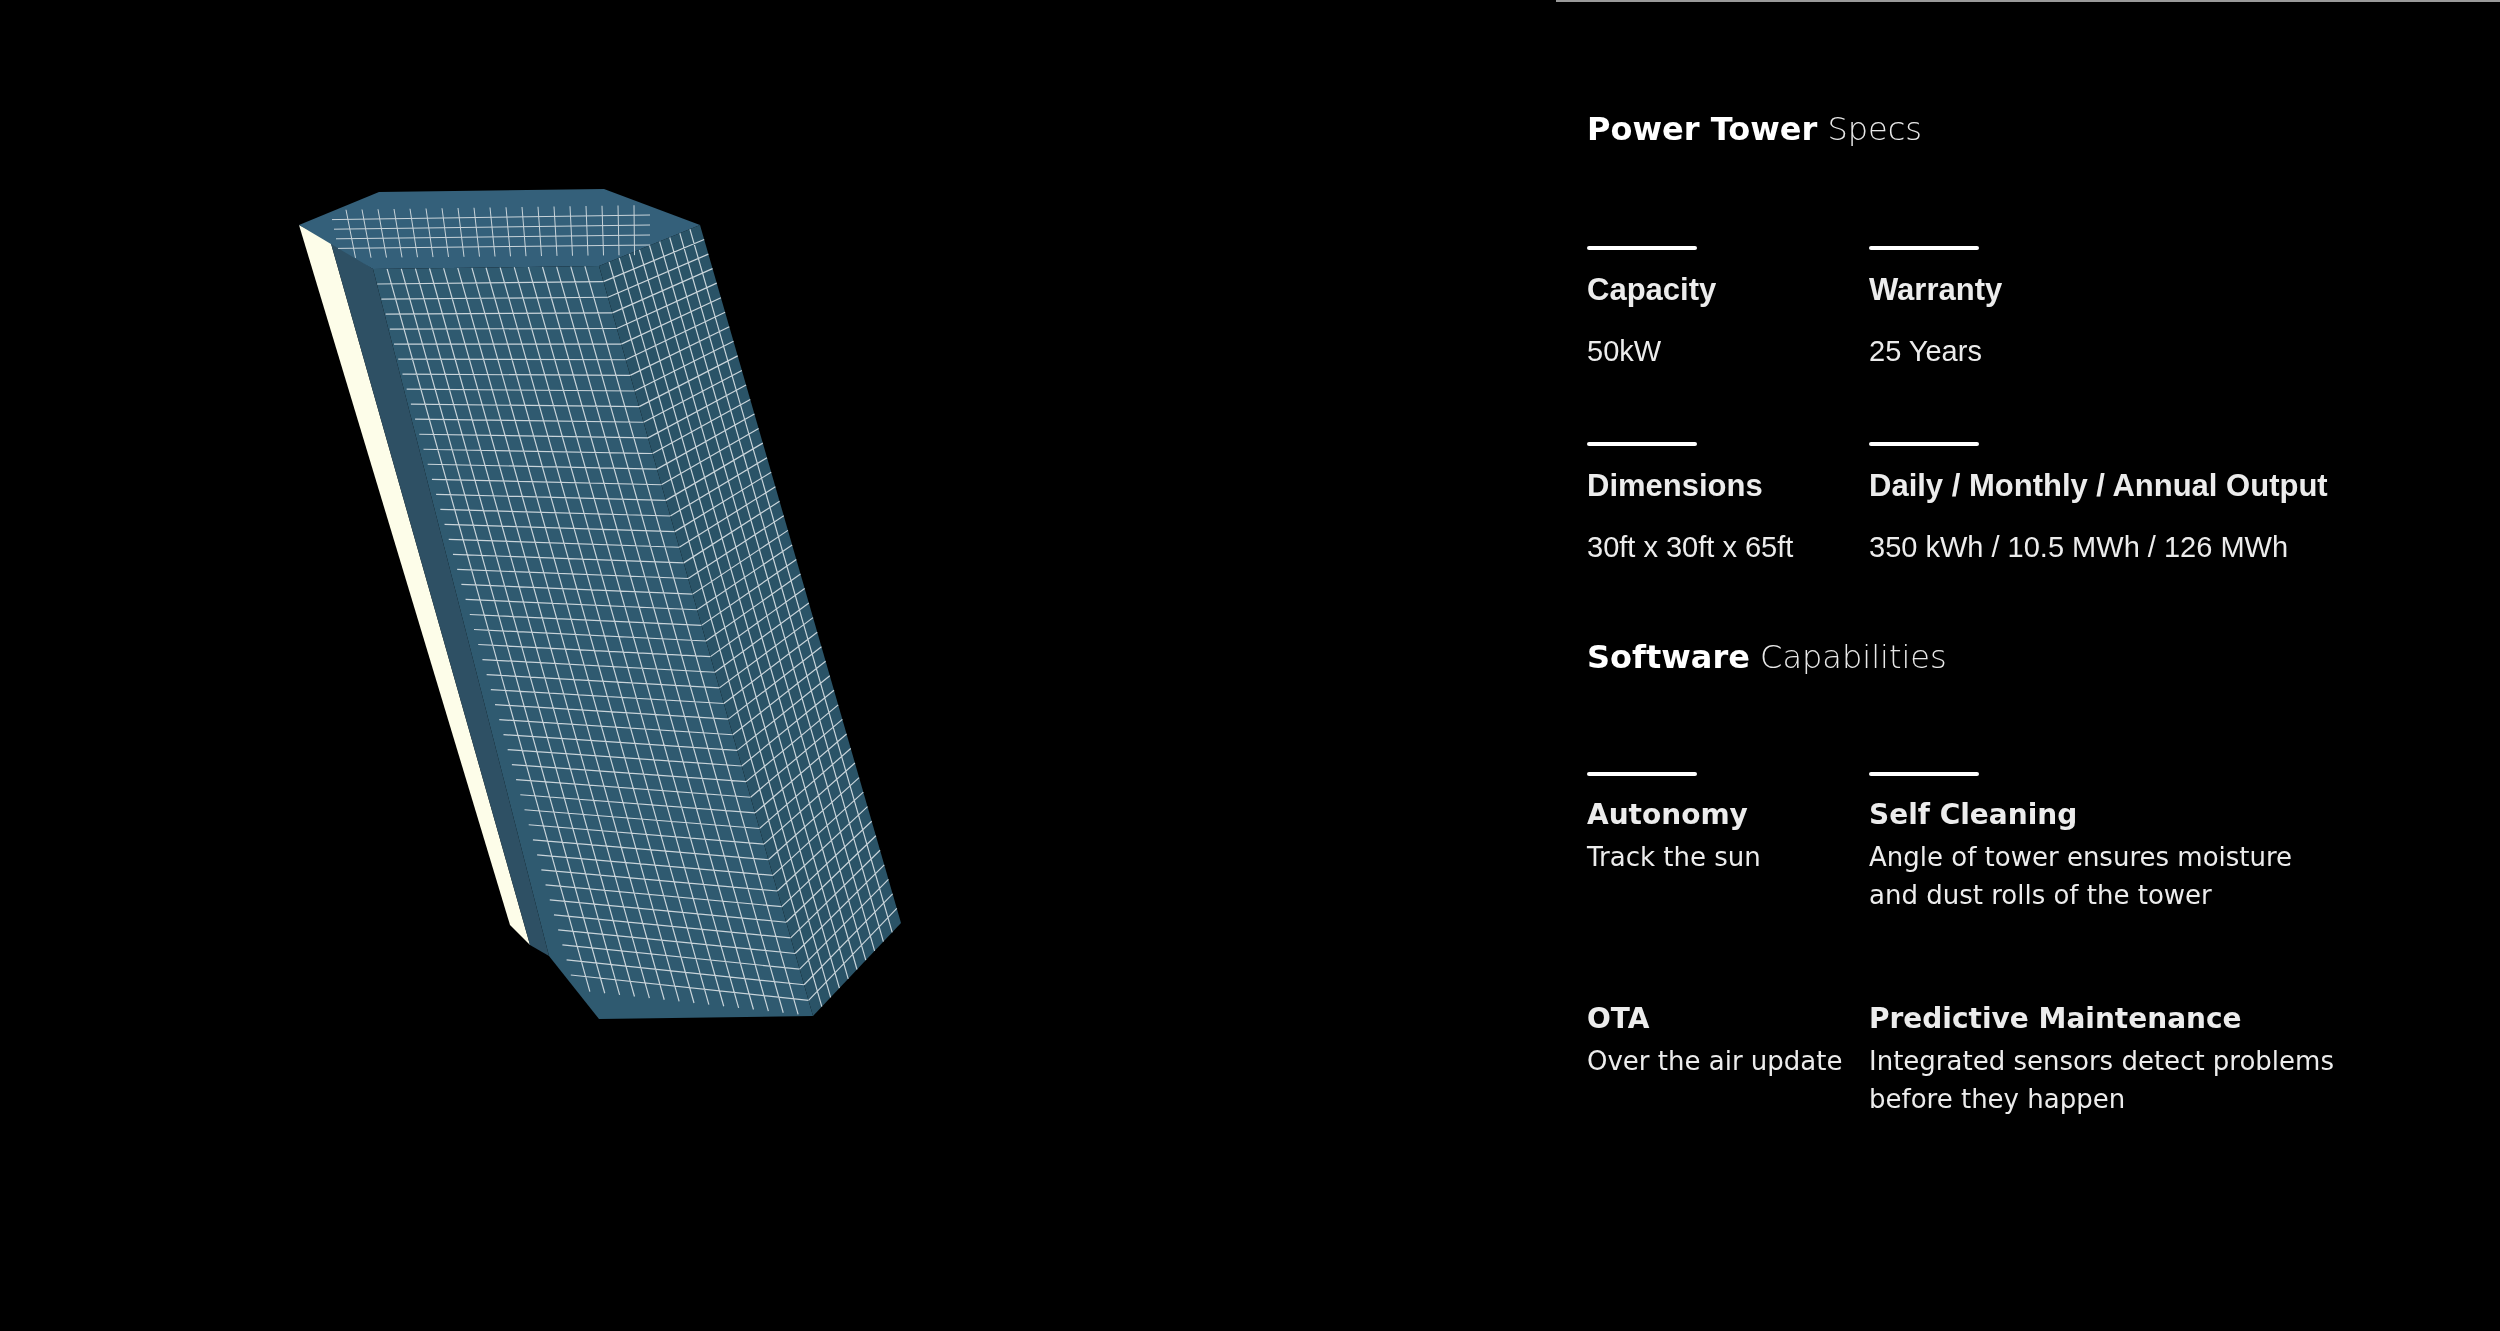 This screenshot has width=2500, height=1331. I want to click on spec-label: Dimensions, so click(1675, 486).